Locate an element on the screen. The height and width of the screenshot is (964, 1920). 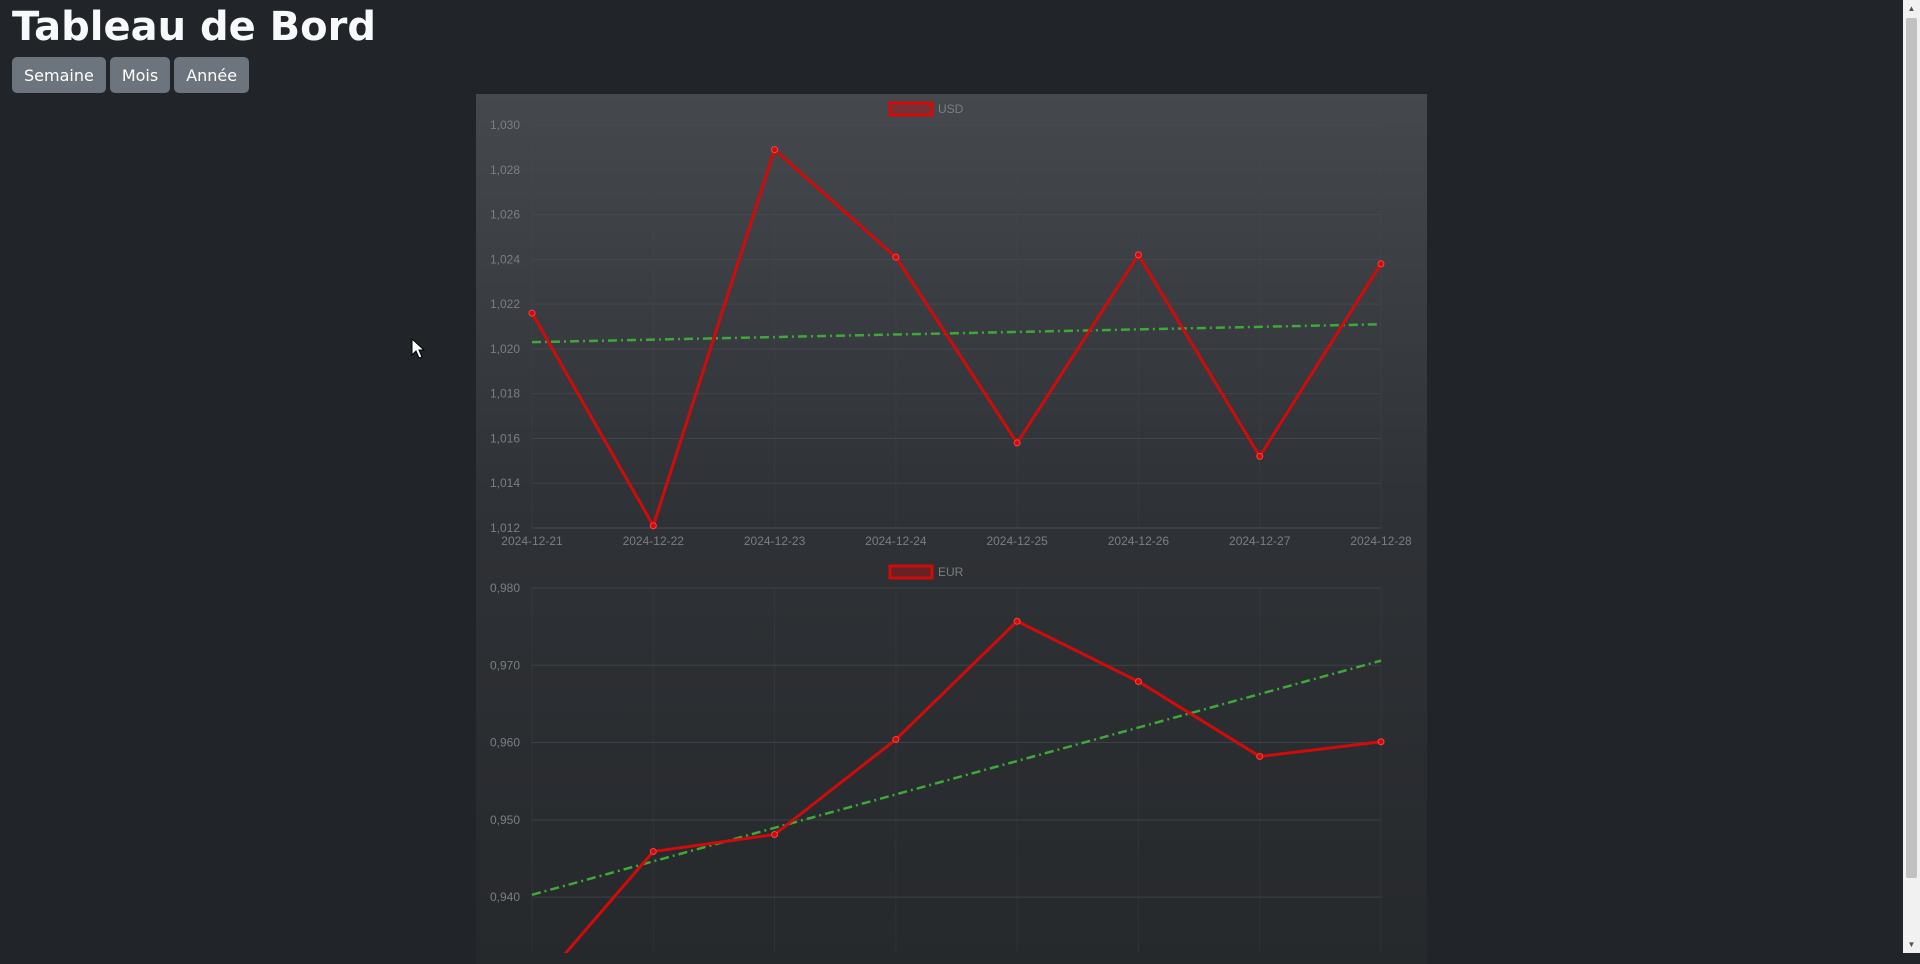
x-tick-label: 2024-12-28 is located at coordinates (1381, 541).